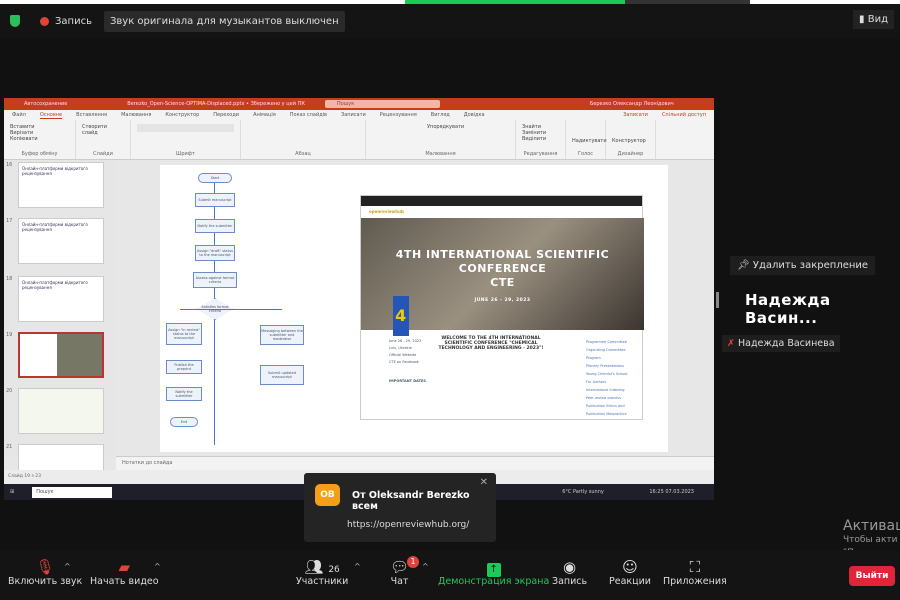  Describe the element at coordinates (264, 115) in the screenshot. I see `ribbon-tab: Анімація` at that location.